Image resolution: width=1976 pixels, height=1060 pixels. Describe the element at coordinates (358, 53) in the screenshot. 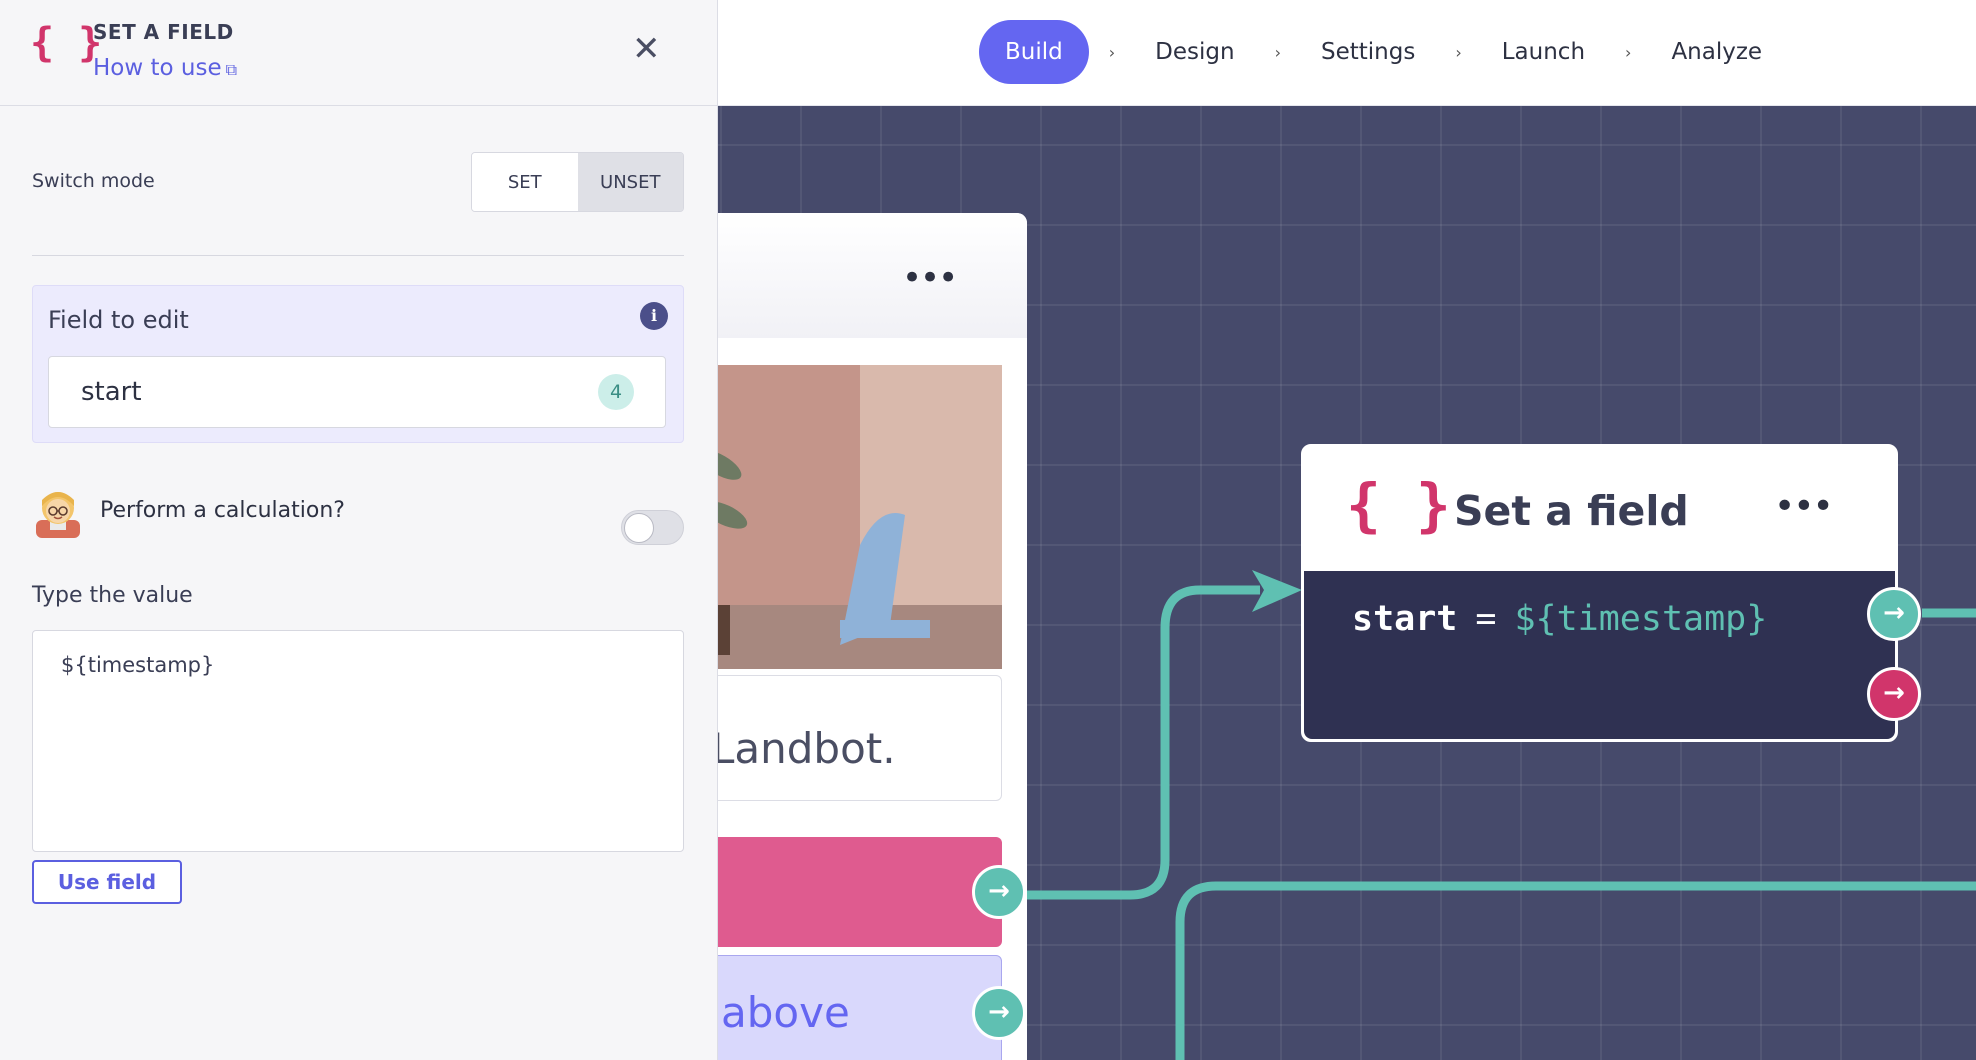

I see `panel-header: { } SET A FIELD How to use ⧉ ✕` at that location.